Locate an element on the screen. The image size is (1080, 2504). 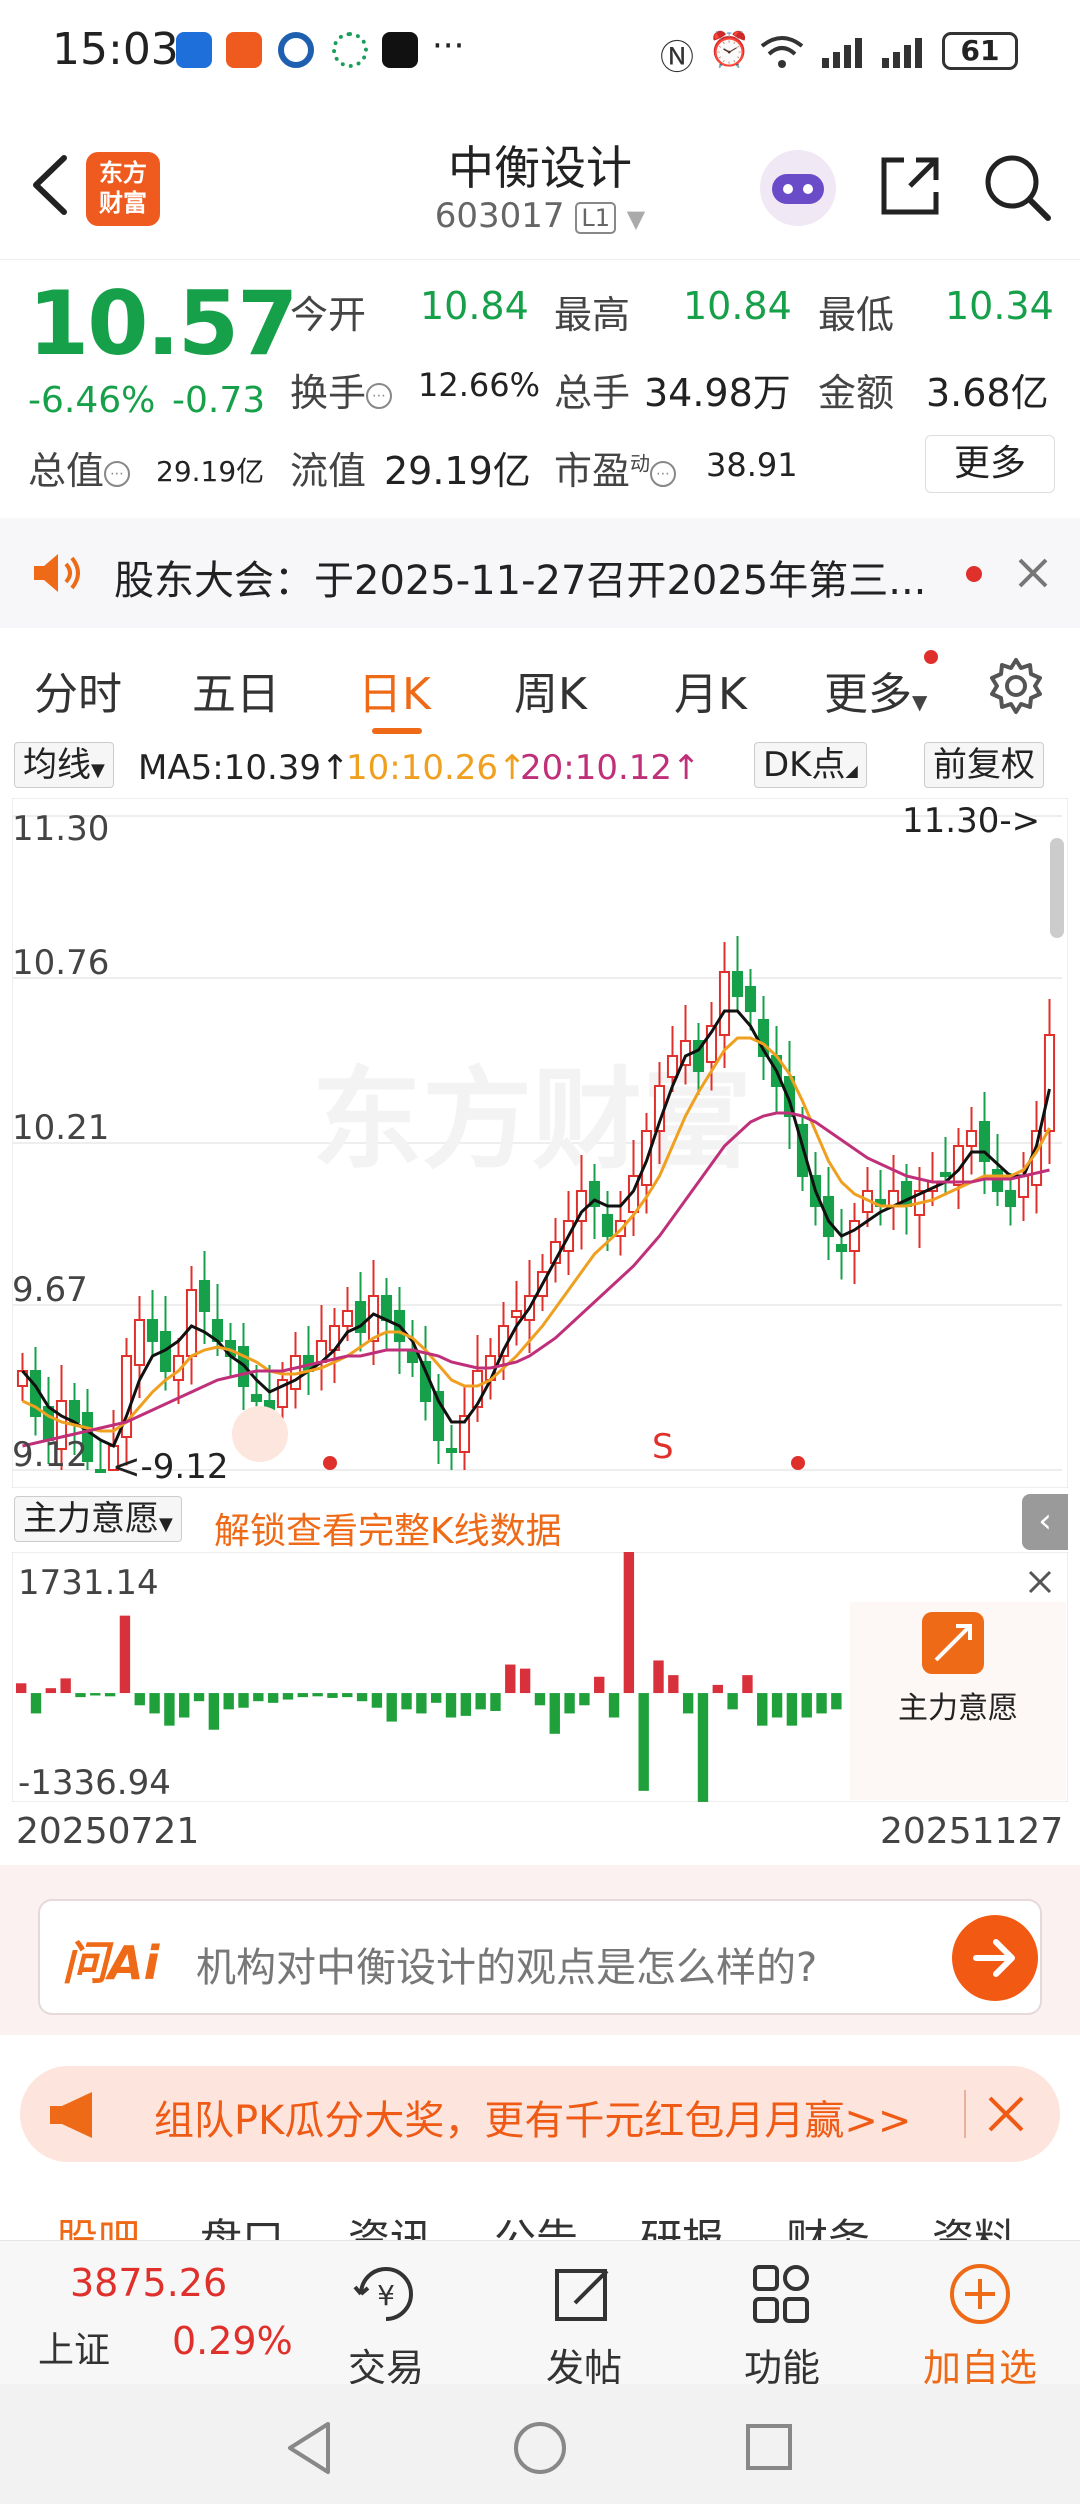
plus-circle-icon is located at coordinates (980, 2294).